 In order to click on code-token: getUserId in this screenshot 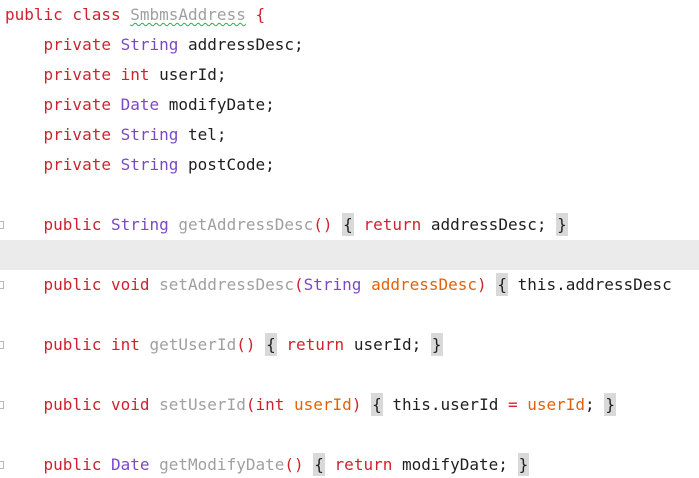, I will do `click(188, 344)`.